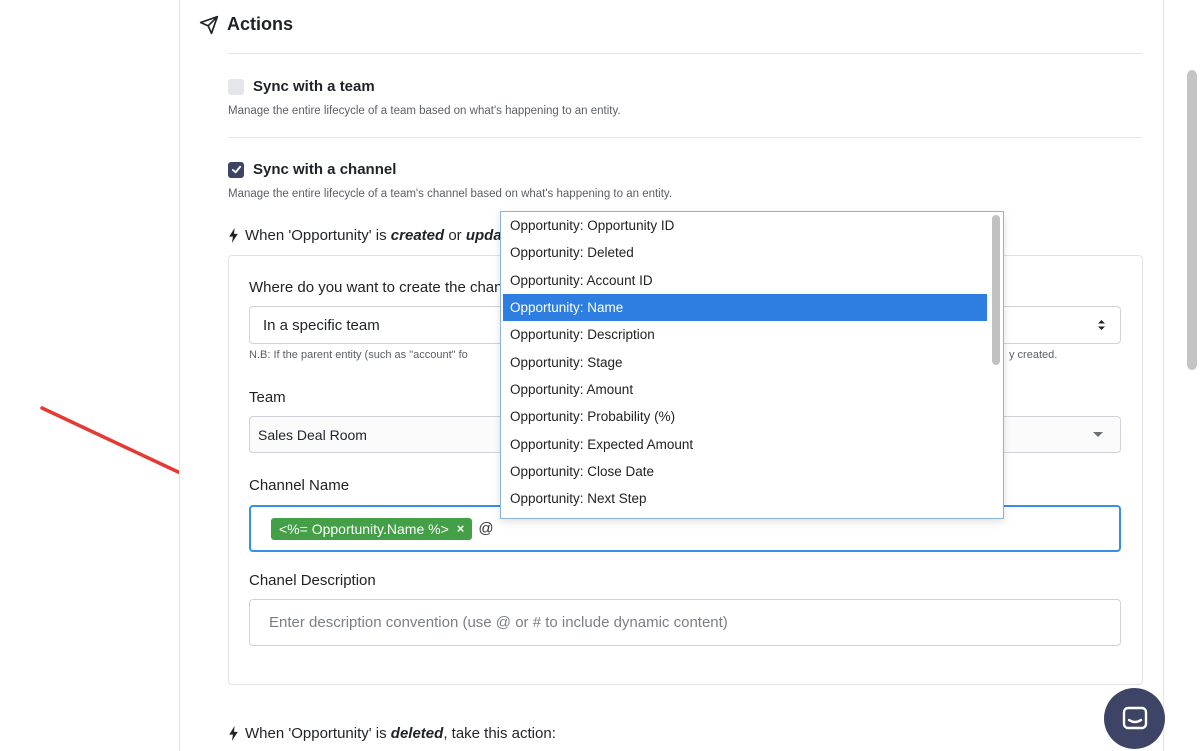 The width and height of the screenshot is (1203, 751). I want to click on sync-channel-label: Sync with a channel, so click(325, 169).